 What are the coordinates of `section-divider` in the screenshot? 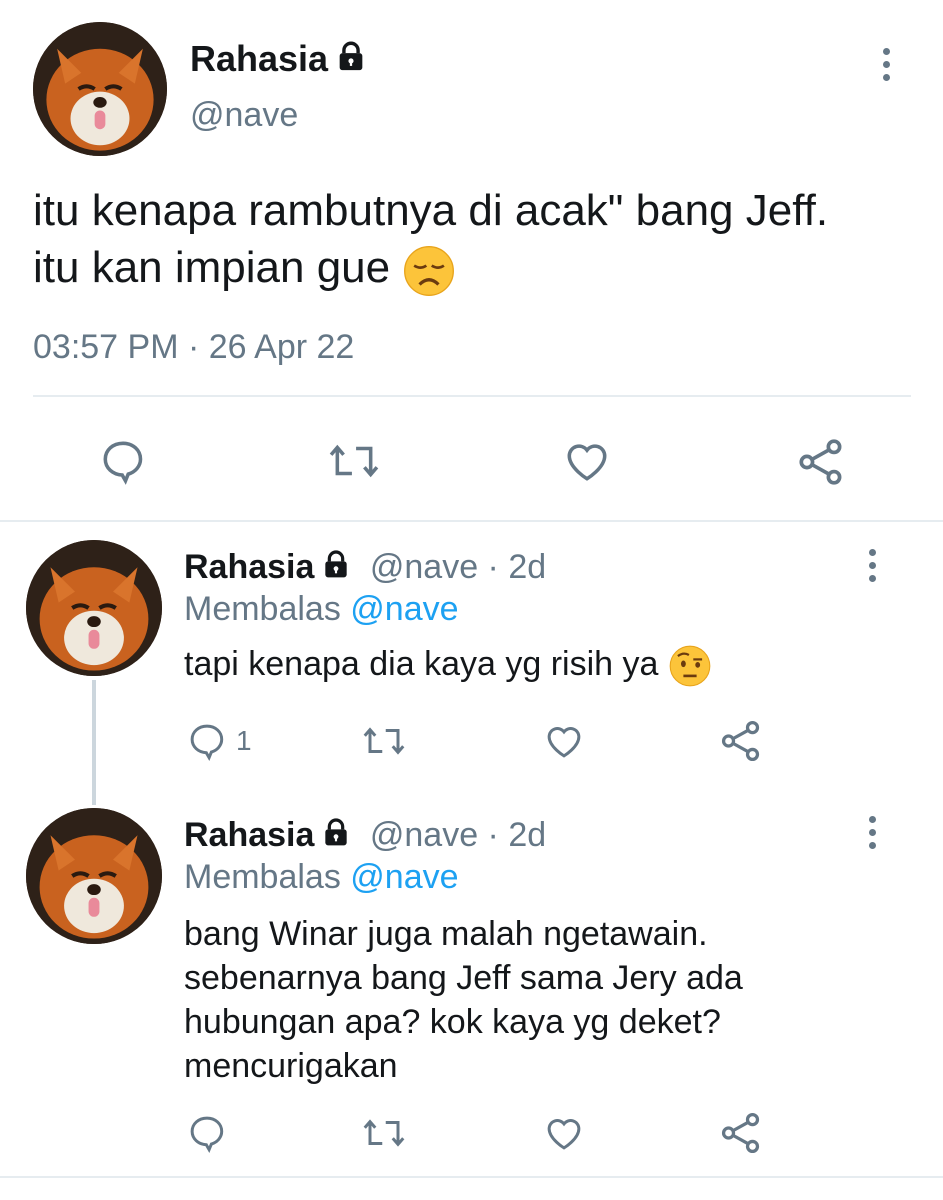 It's located at (471, 521).